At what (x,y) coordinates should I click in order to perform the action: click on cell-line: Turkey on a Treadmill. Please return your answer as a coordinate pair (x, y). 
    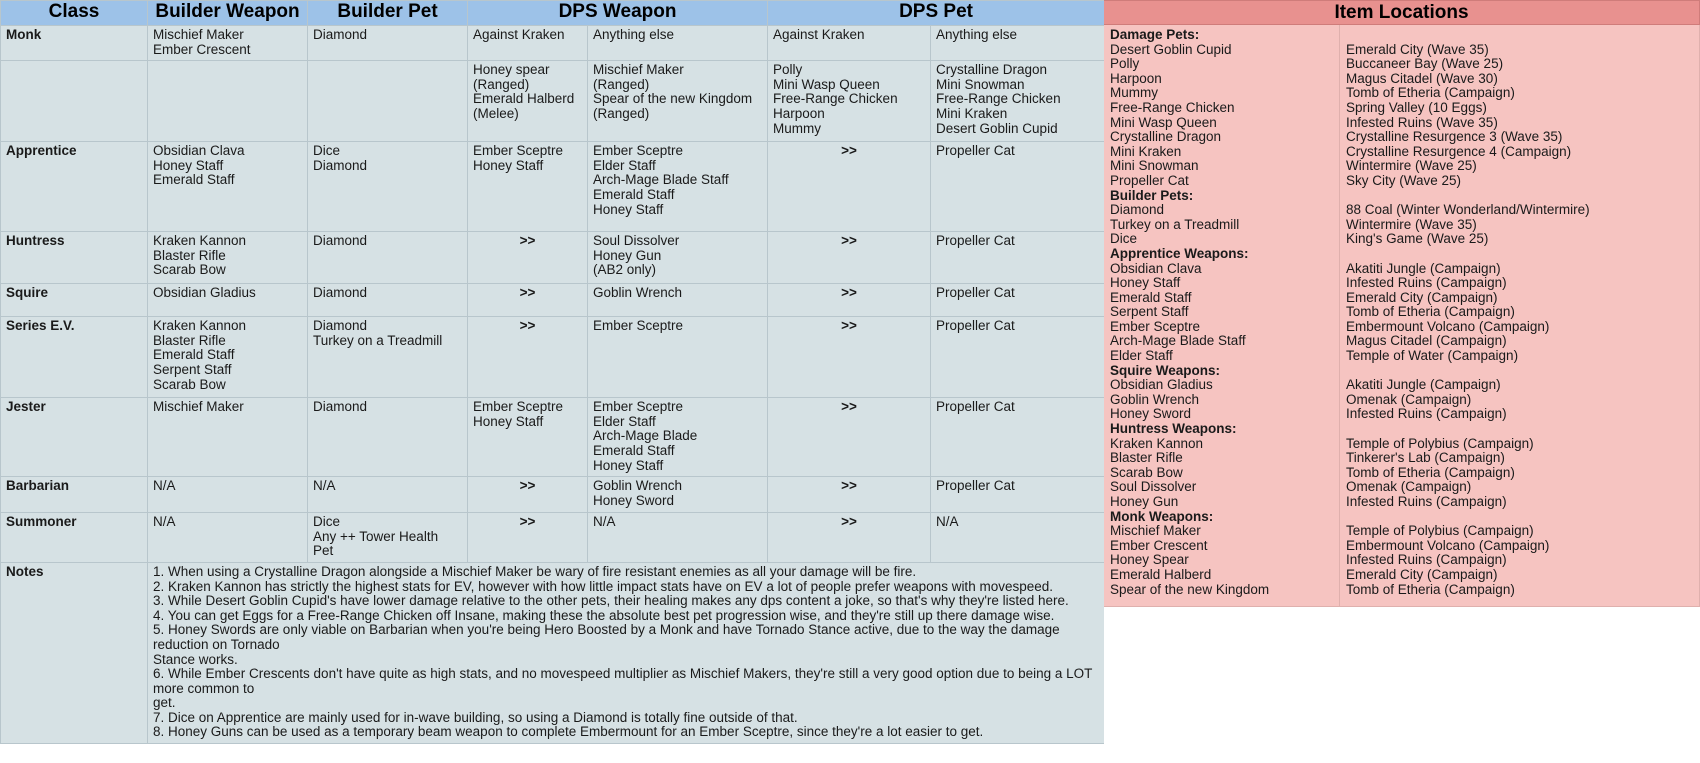
    Looking at the image, I should click on (378, 340).